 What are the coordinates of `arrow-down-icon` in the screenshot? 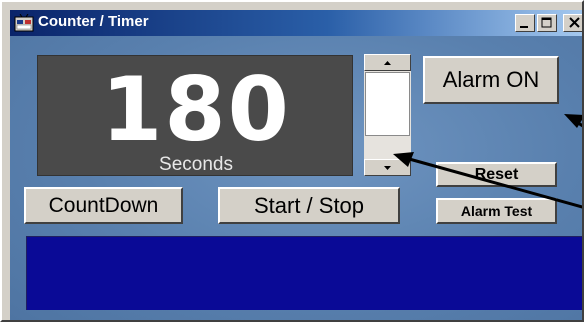 It's located at (387, 168).